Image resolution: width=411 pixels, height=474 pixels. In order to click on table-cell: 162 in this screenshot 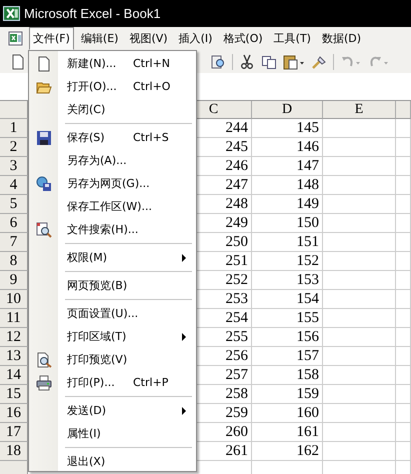, I will do `click(287, 451)`.